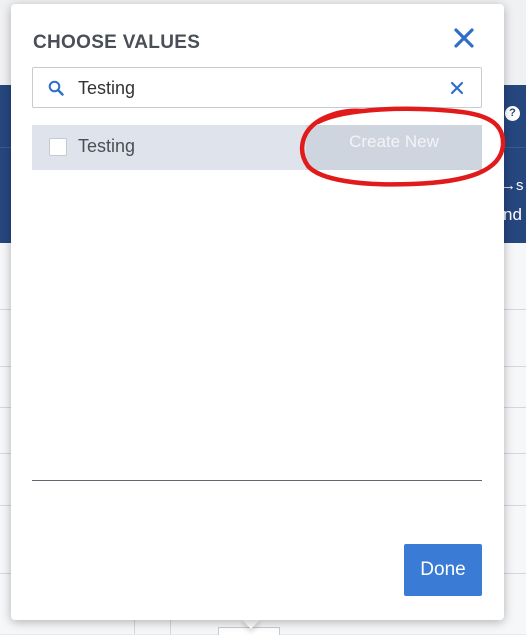  Describe the element at coordinates (394, 147) in the screenshot. I see `create-new-button: Create New` at that location.